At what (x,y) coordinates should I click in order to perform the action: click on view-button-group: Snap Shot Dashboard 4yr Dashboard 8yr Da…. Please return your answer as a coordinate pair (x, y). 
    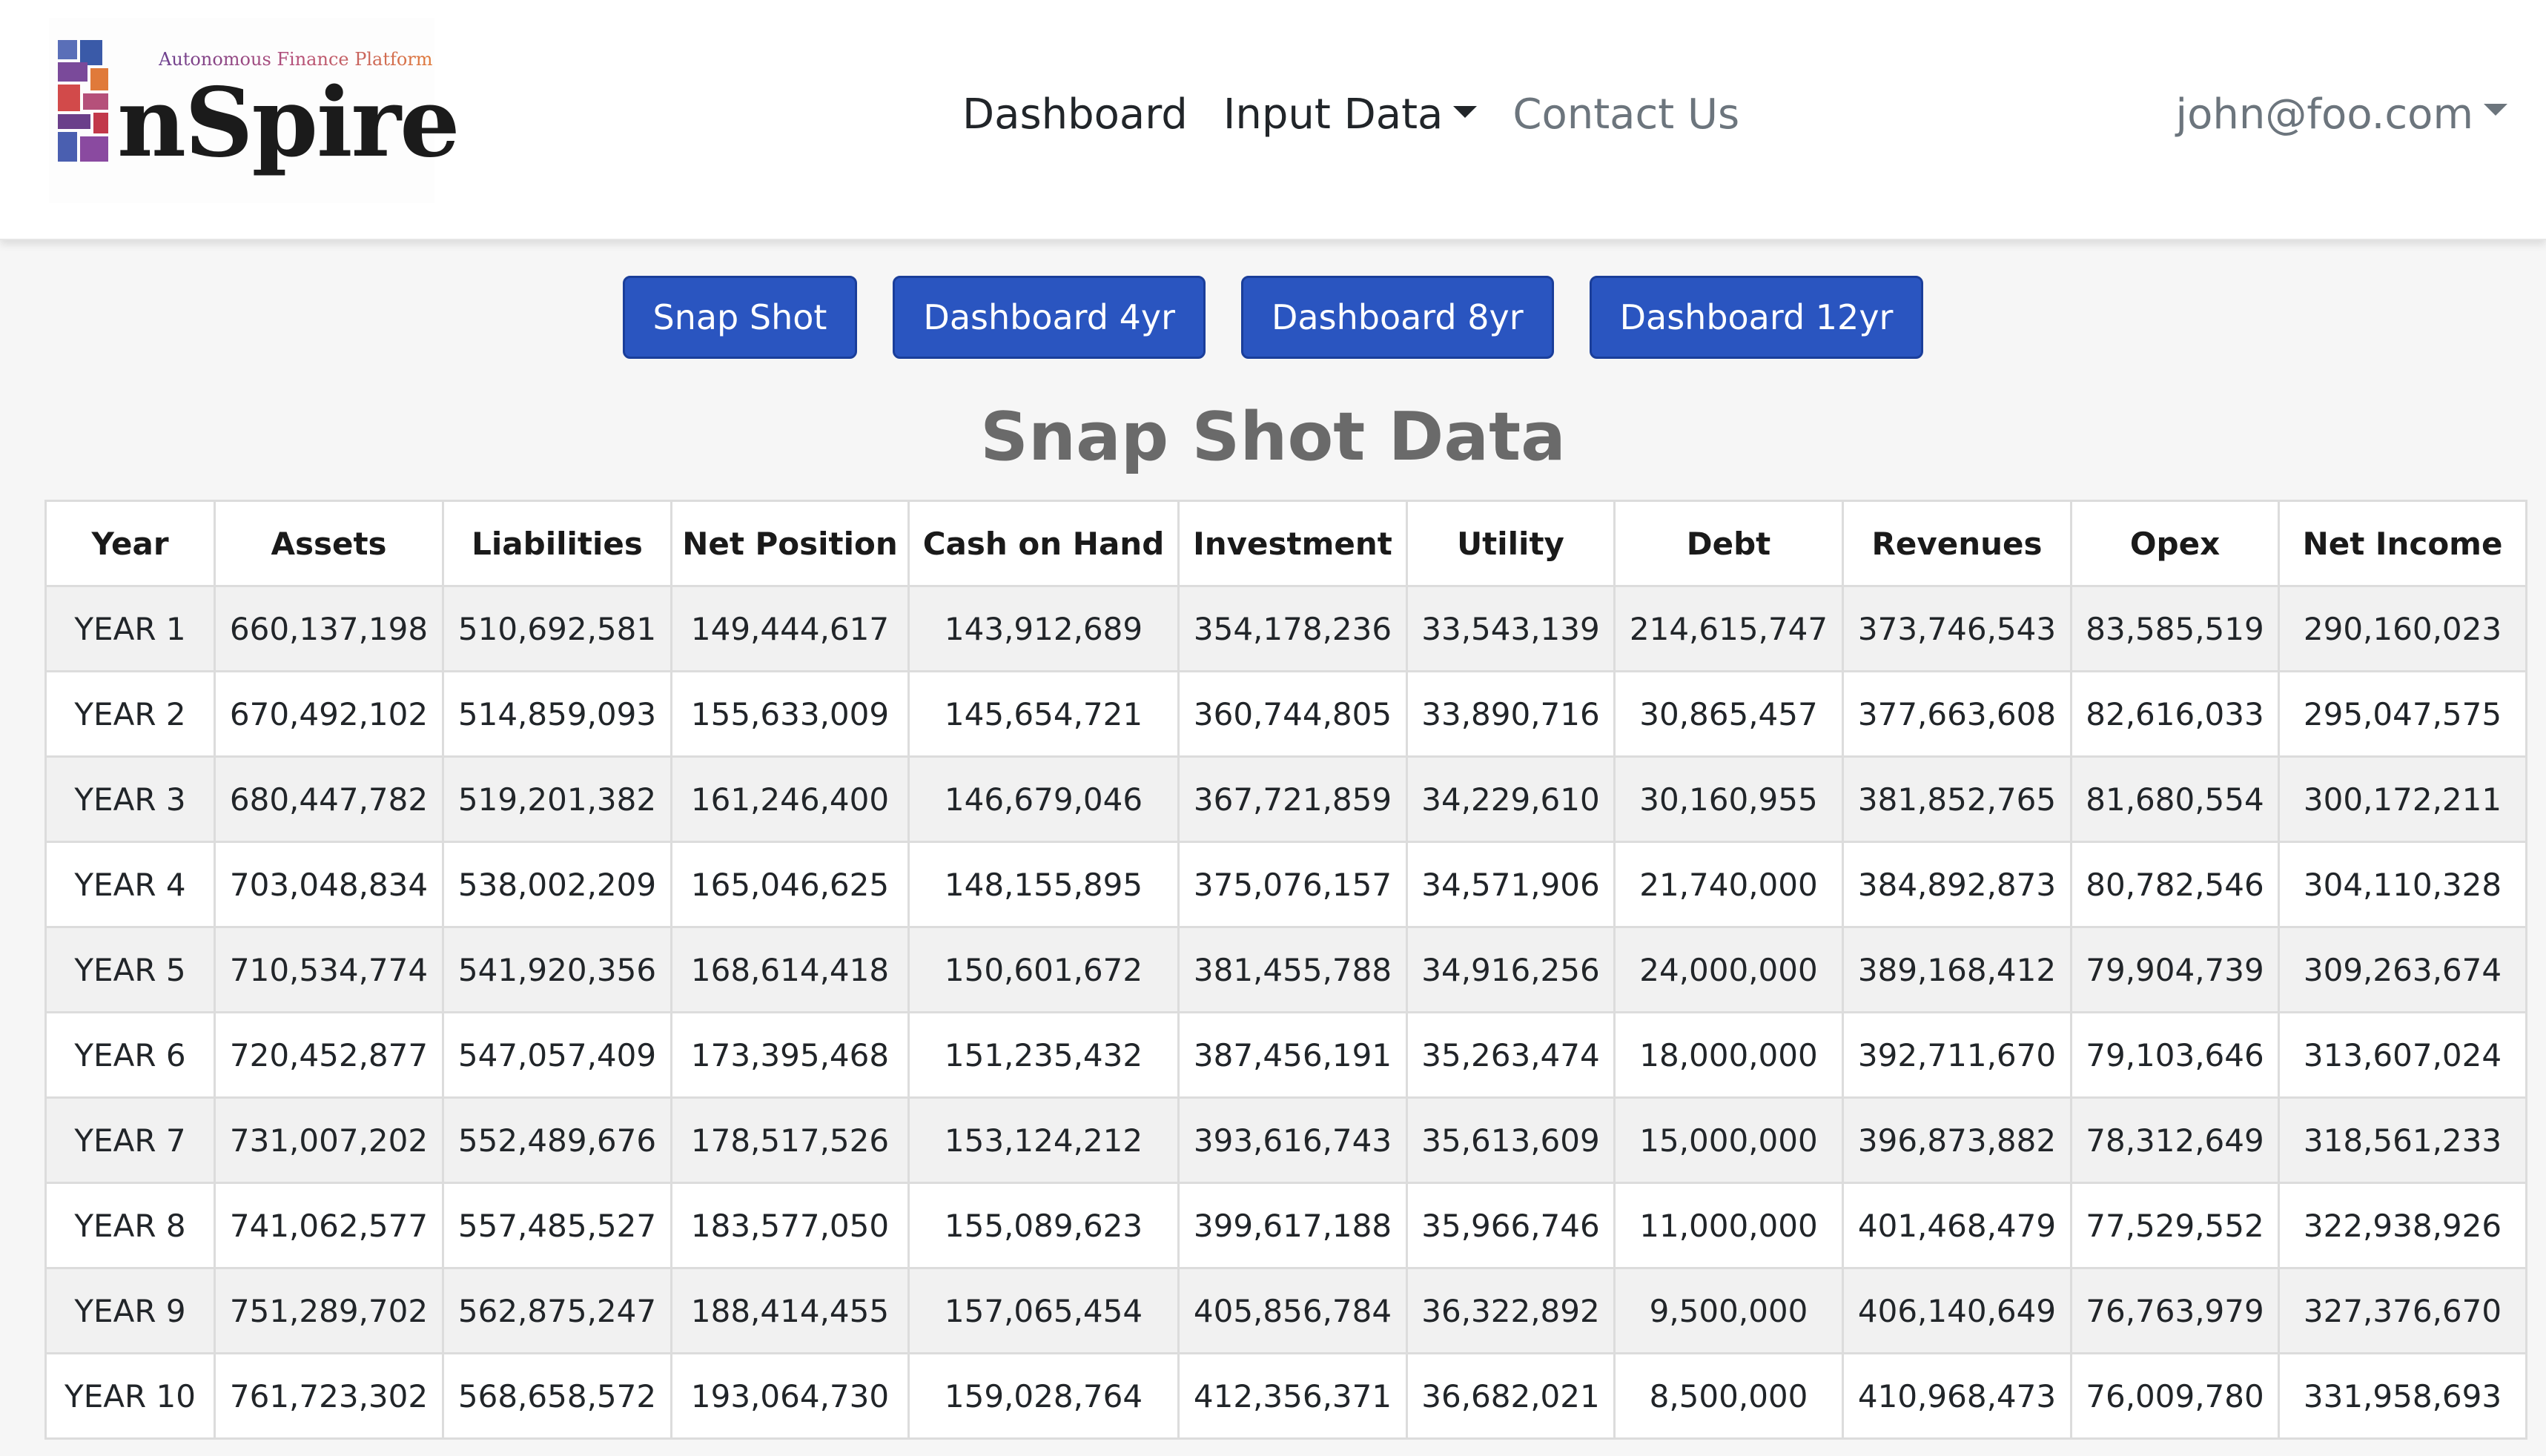
    Looking at the image, I should click on (1273, 317).